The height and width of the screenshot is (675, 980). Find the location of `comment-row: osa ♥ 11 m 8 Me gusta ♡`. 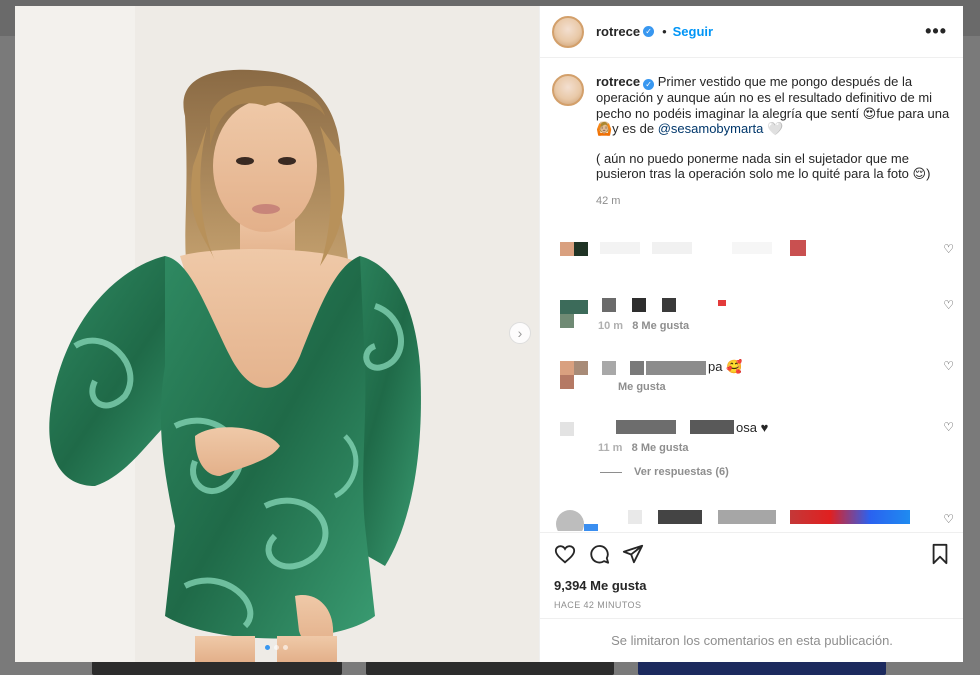

comment-row: osa ♥ 11 m 8 Me gusta ♡ is located at coordinates (751, 443).